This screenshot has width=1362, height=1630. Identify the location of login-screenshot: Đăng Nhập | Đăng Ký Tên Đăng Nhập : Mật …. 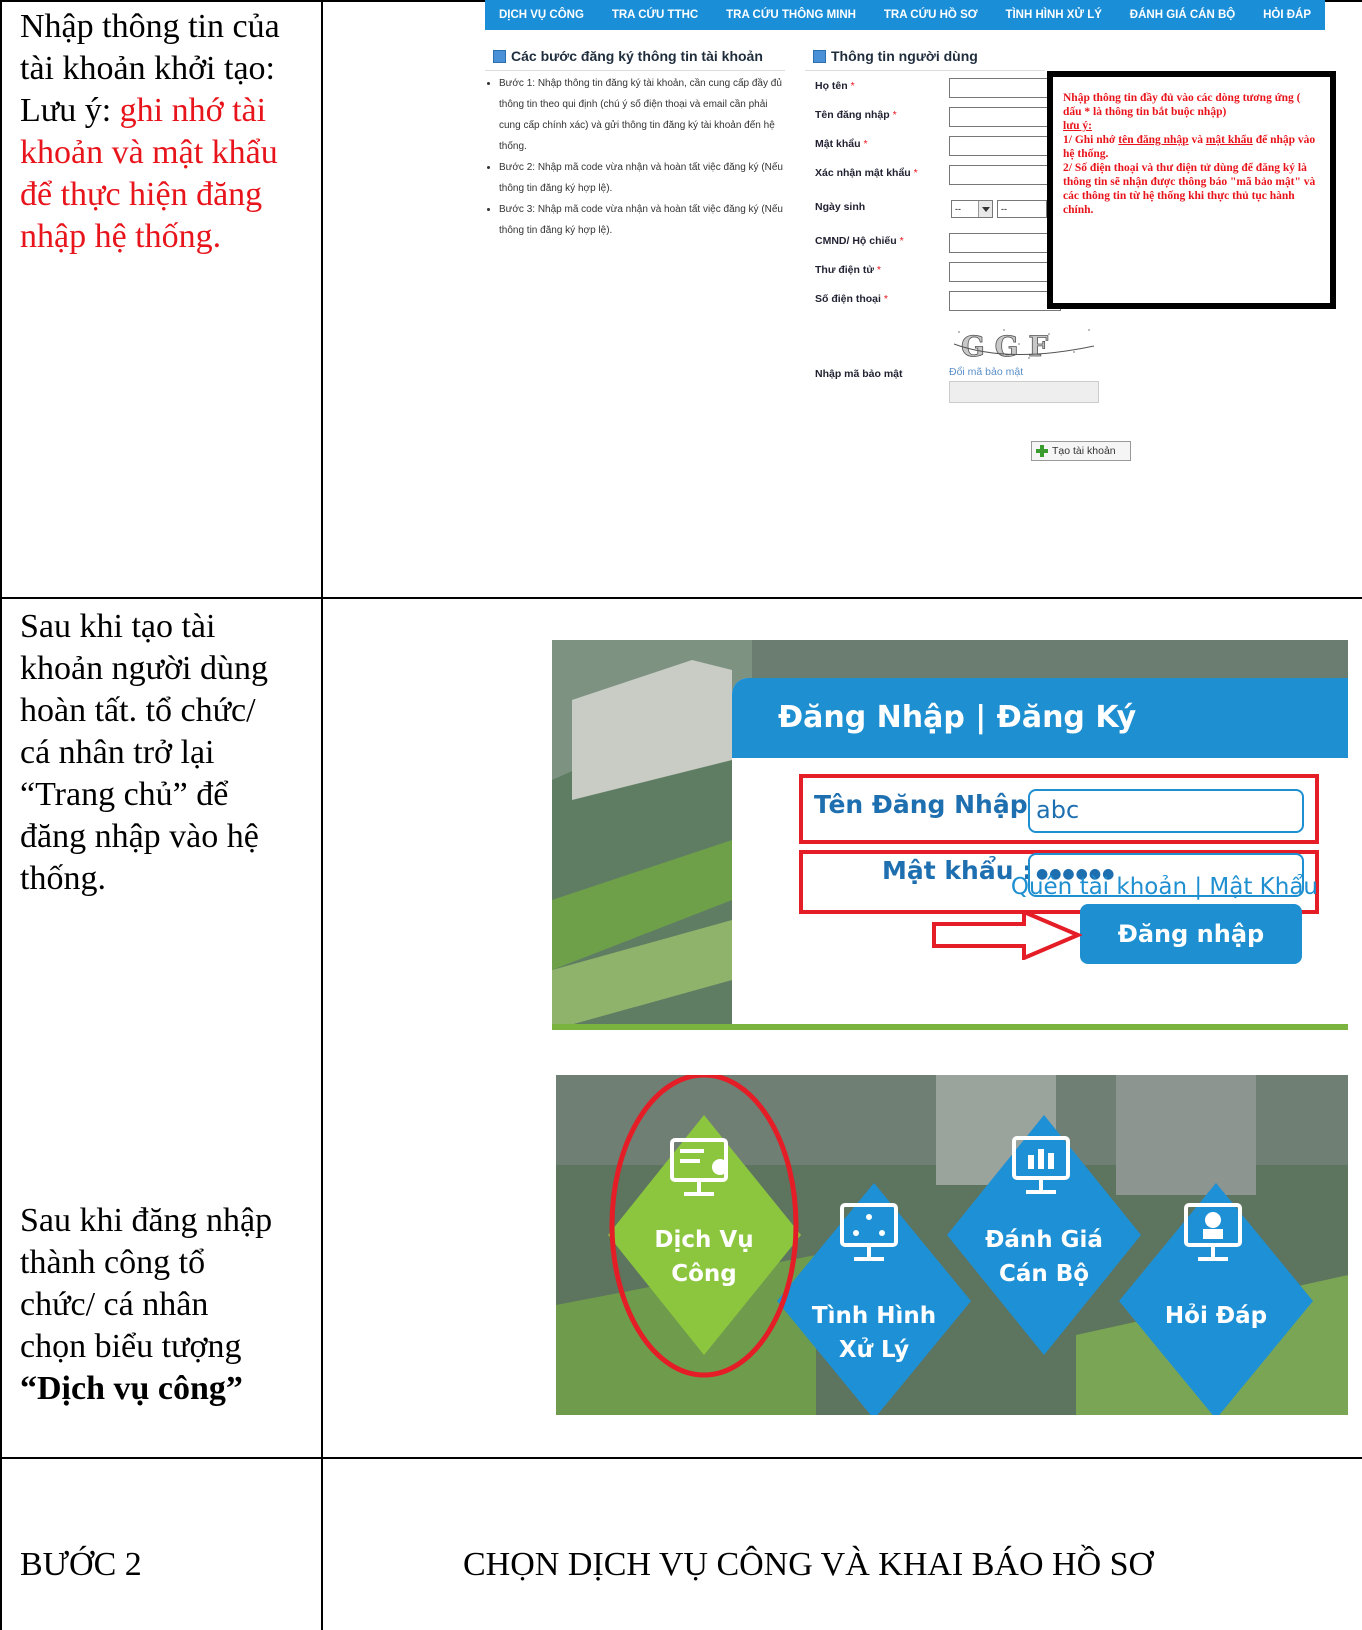
(950, 835).